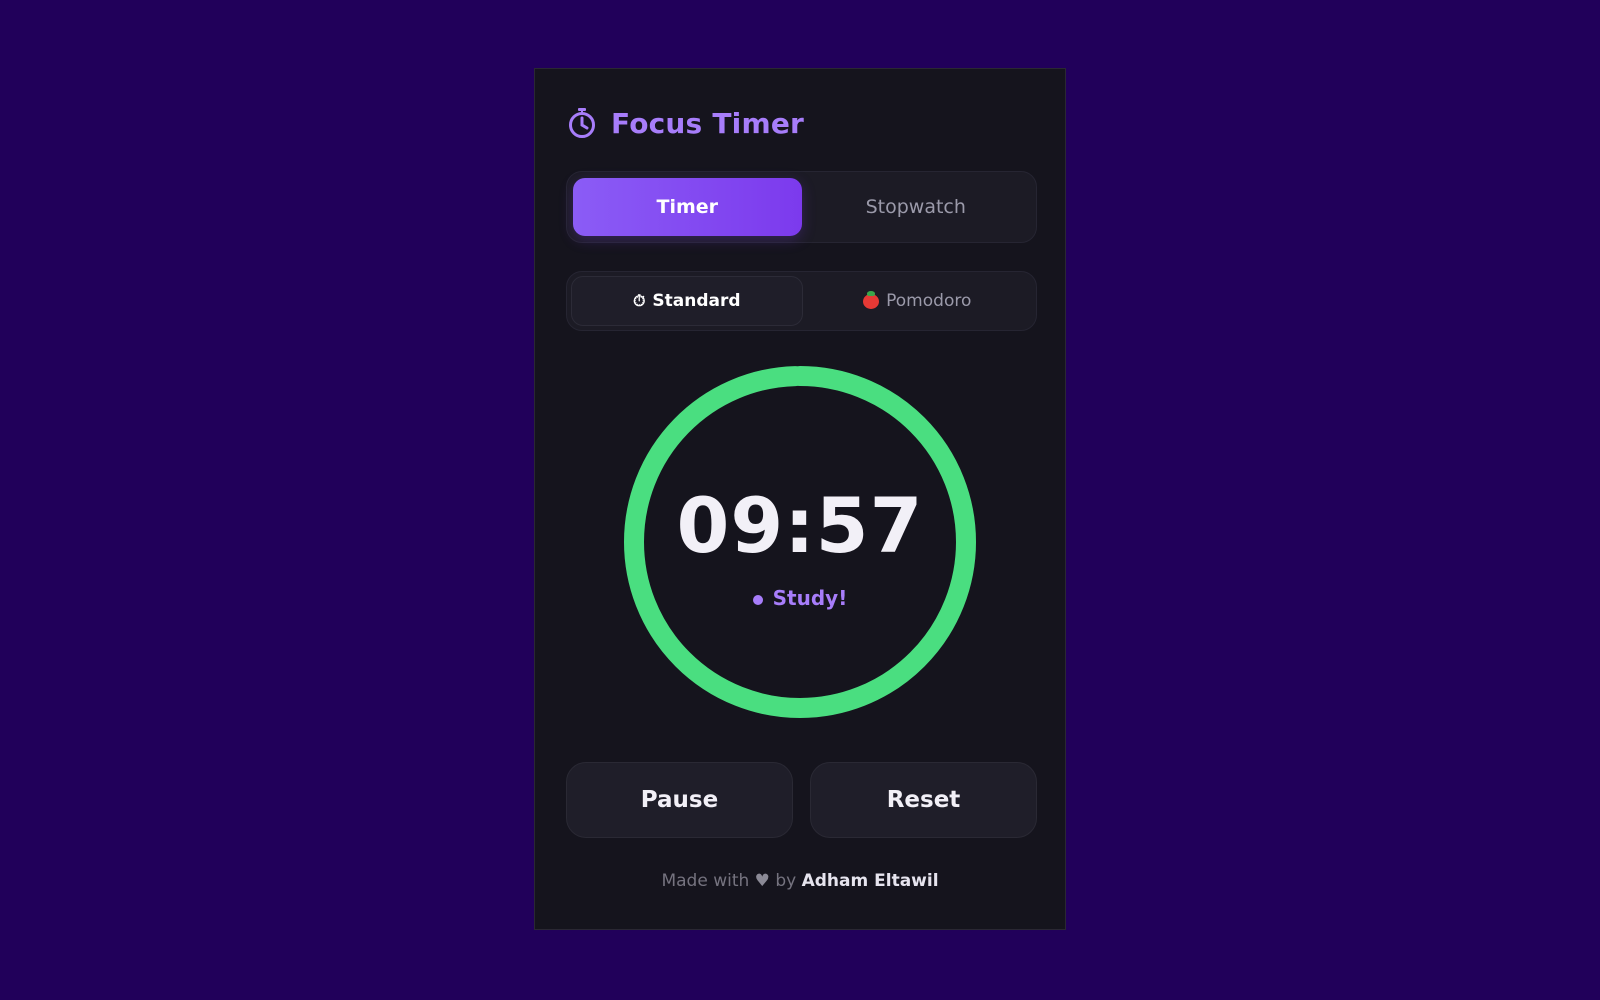 Image resolution: width=1600 pixels, height=1000 pixels. I want to click on mode-switch: Timer Stopwatch, so click(801, 207).